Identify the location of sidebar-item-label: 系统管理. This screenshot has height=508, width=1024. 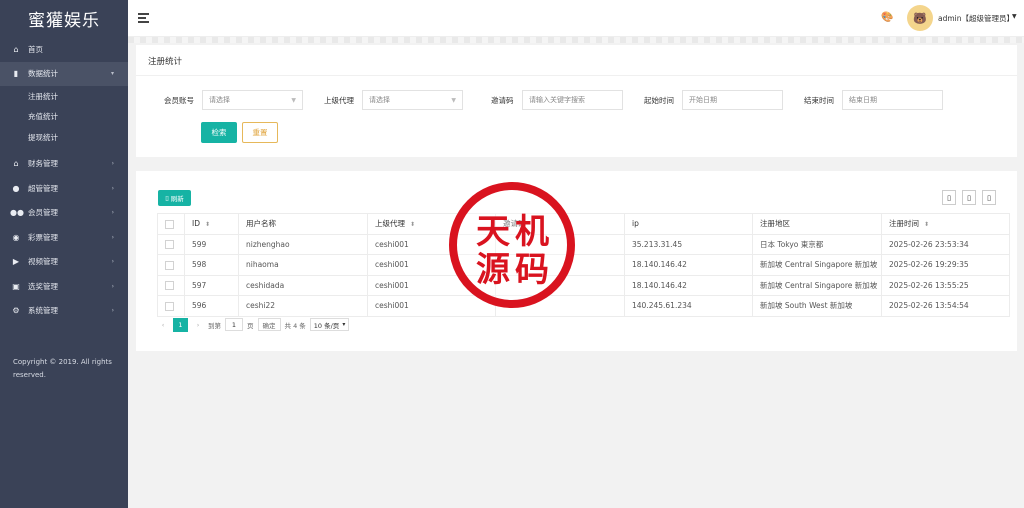
(43, 311).